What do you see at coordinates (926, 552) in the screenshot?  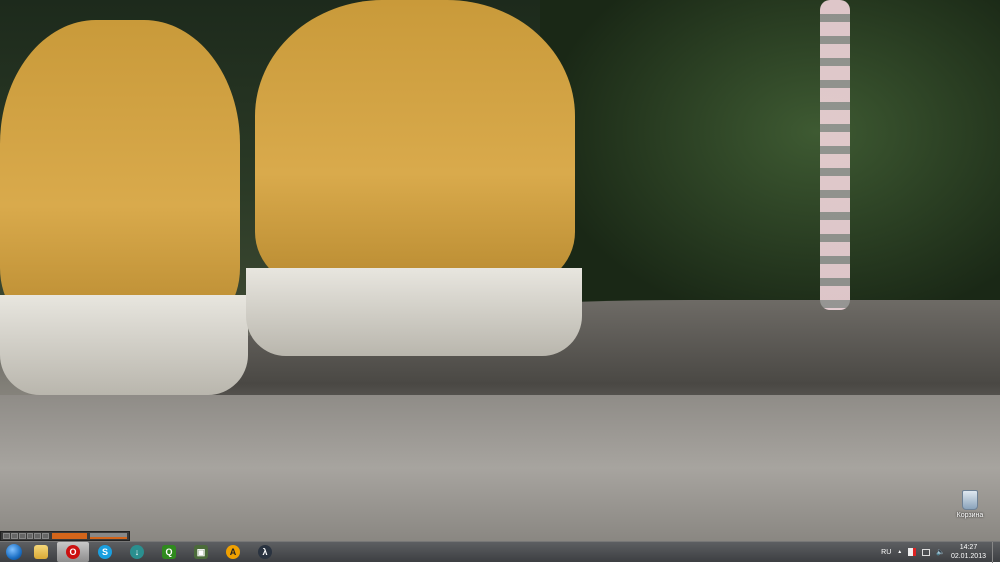 I see `network-icon` at bounding box center [926, 552].